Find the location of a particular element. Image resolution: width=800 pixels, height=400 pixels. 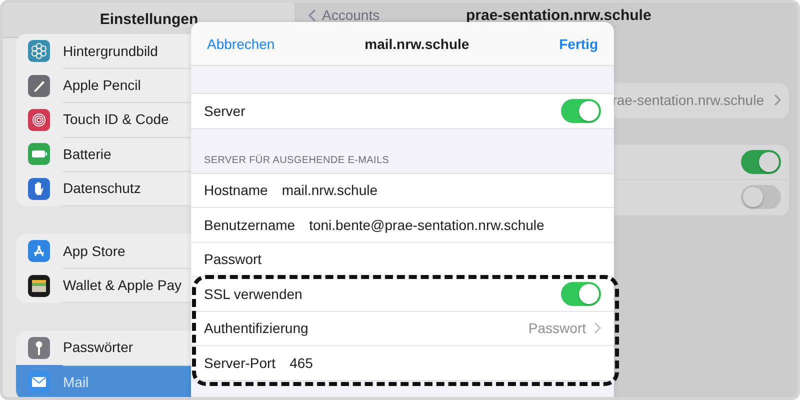

field-label: Hostname is located at coordinates (236, 190).